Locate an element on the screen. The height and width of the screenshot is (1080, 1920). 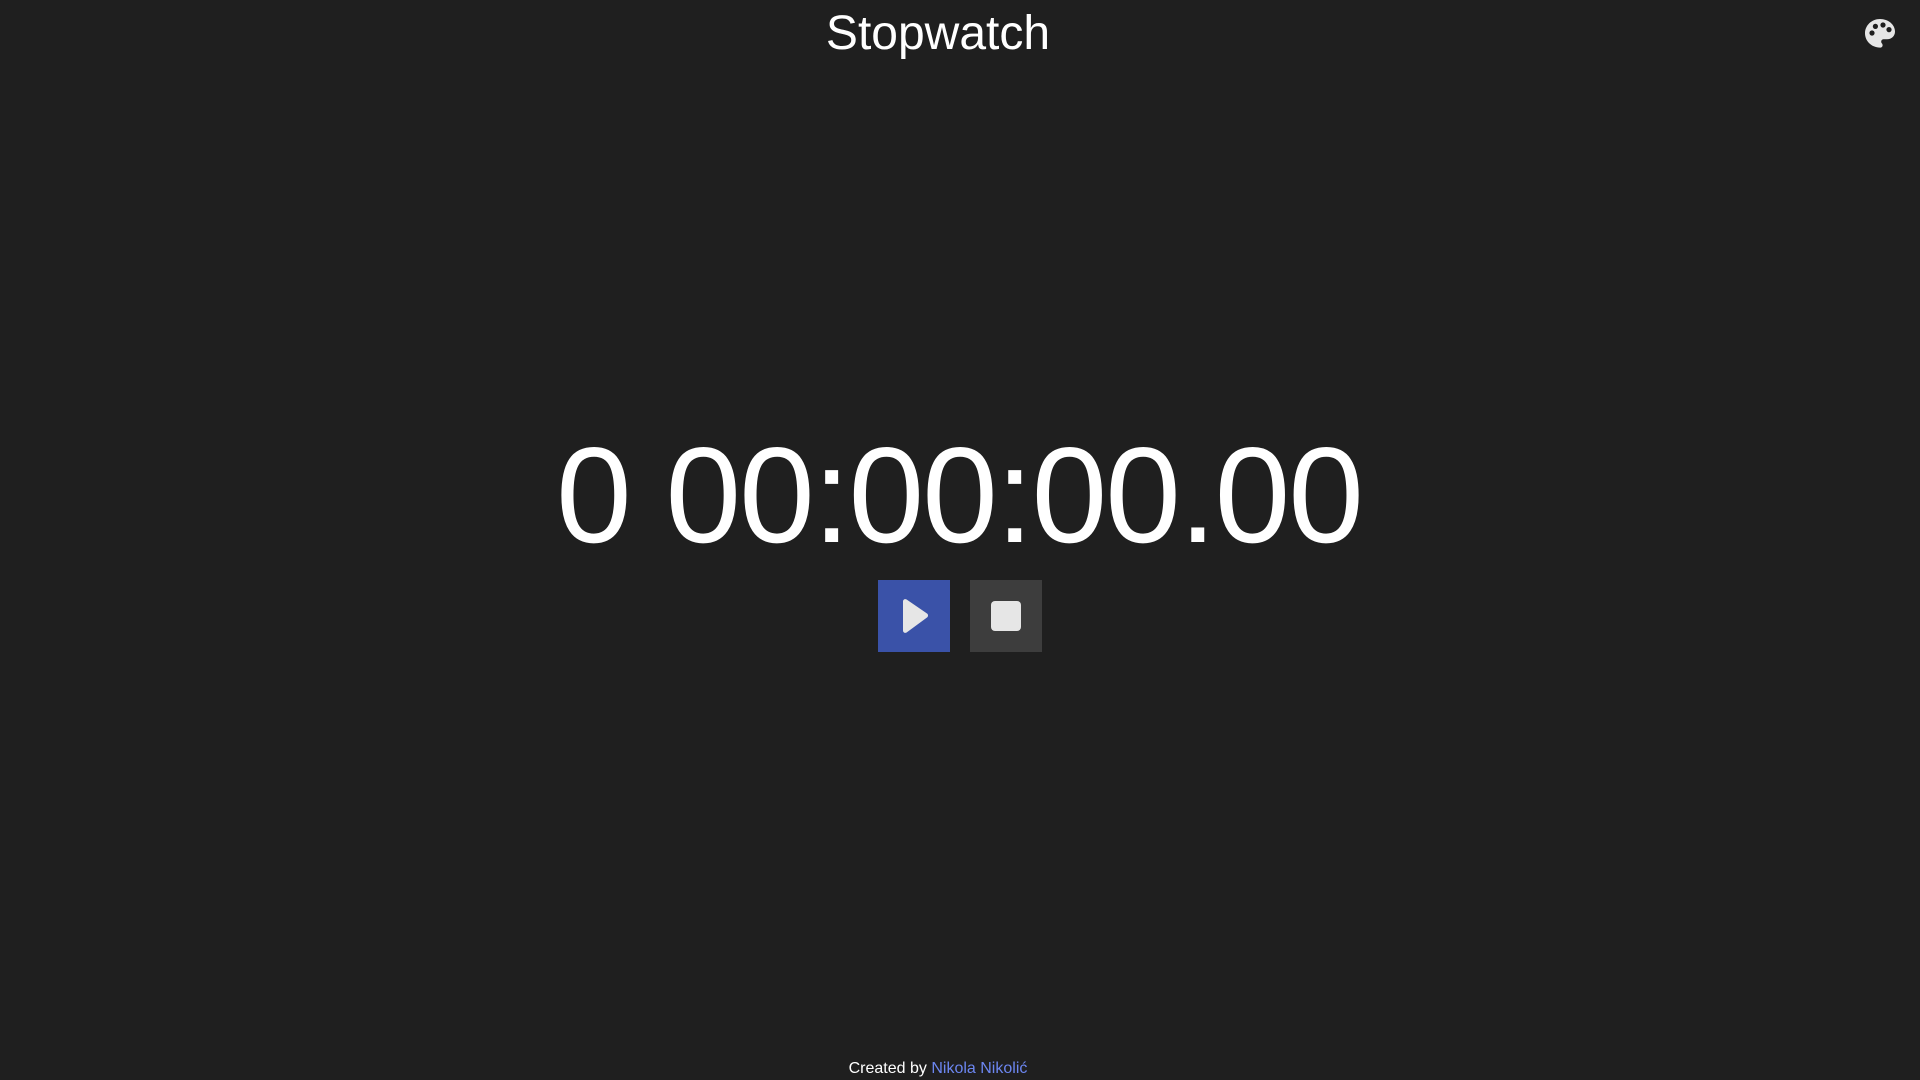
play-icon is located at coordinates (914, 616).